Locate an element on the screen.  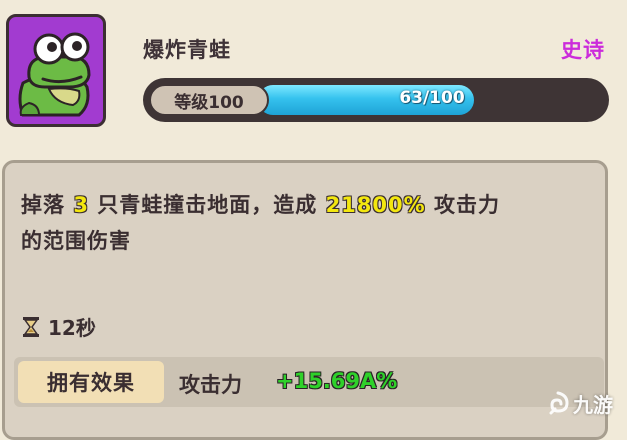
description-line-2: 的范围伤害 is located at coordinates (76, 241).